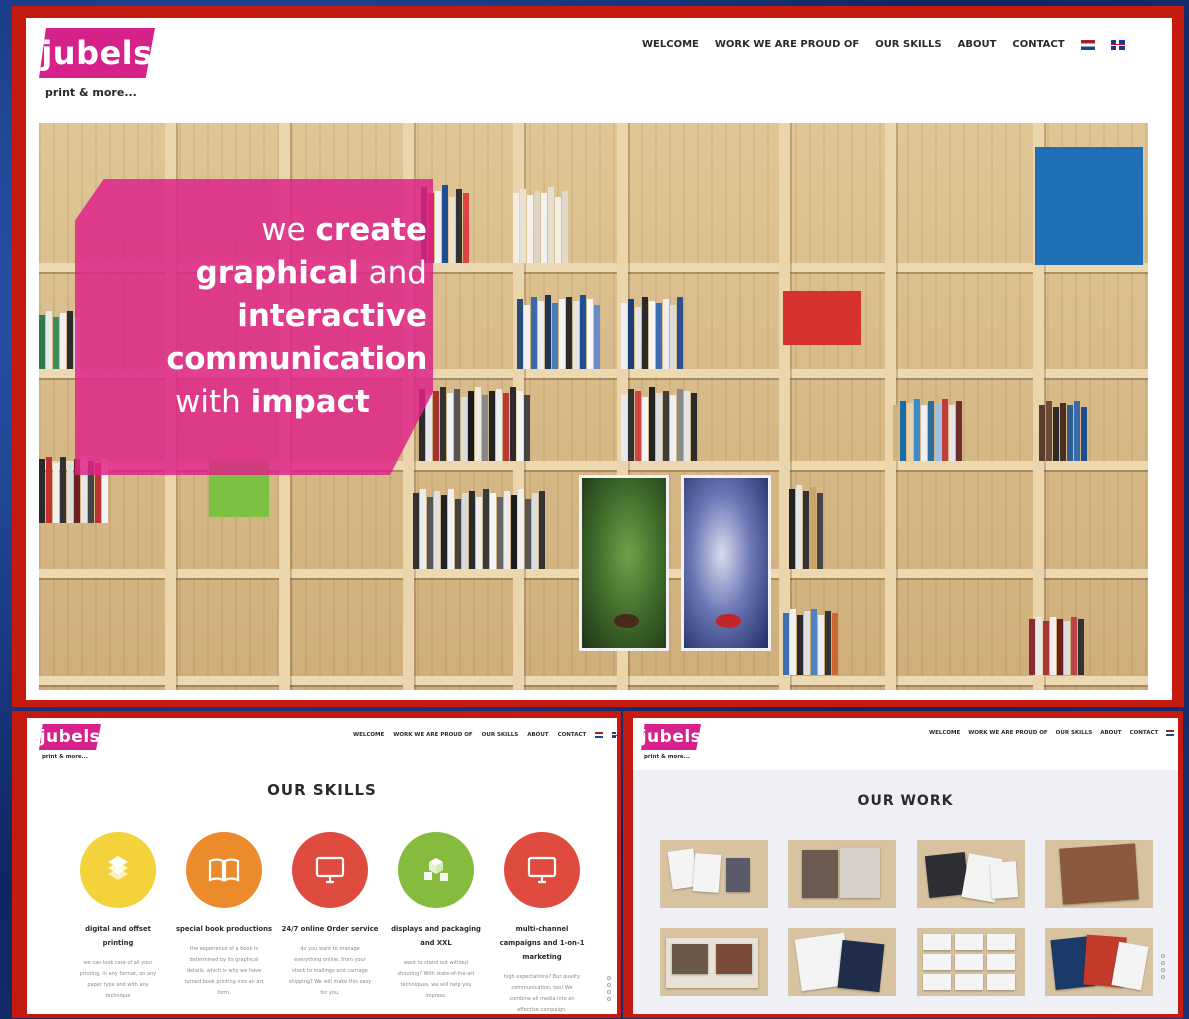 This screenshot has width=1189, height=1019. I want to click on skill-title: 24/7 online Order service, so click(330, 929).